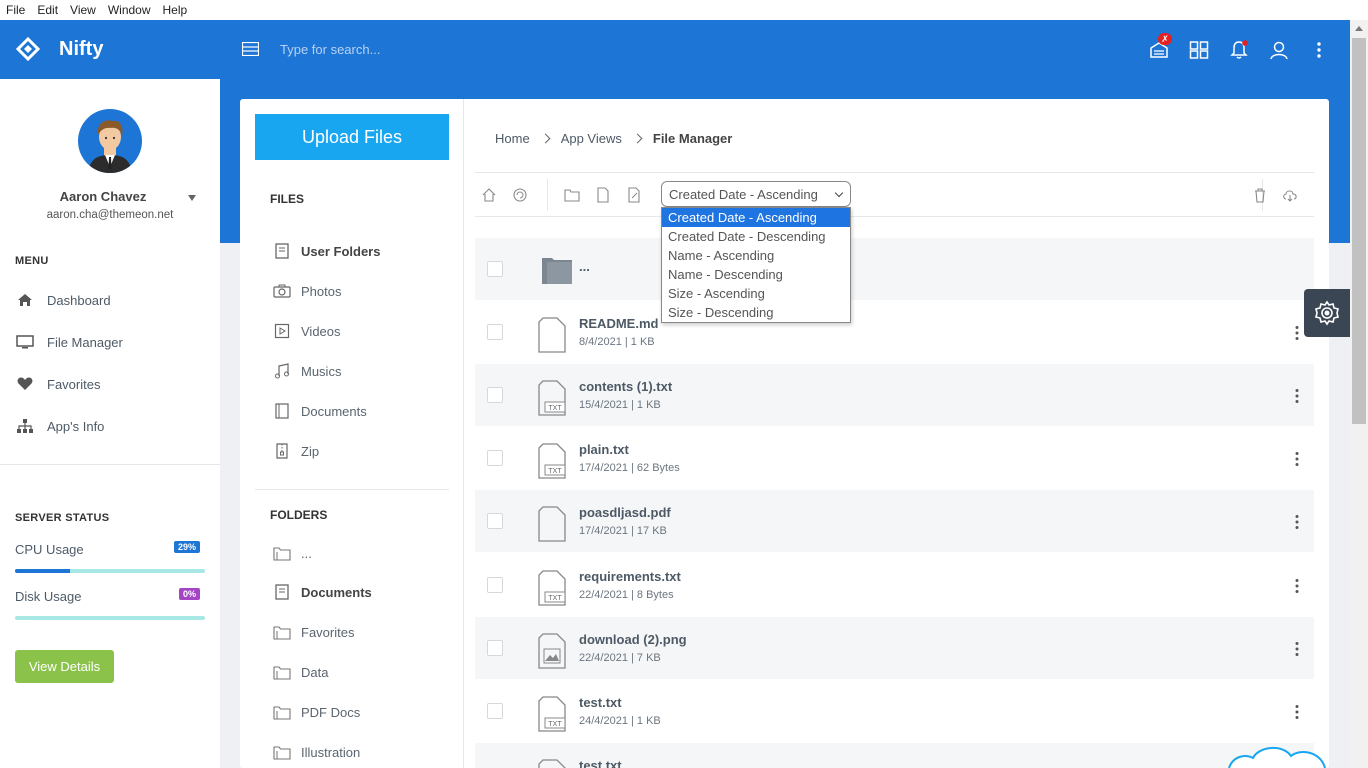 The width and height of the screenshot is (1368, 768). What do you see at coordinates (572, 195) in the screenshot?
I see `new-folder-icon` at bounding box center [572, 195].